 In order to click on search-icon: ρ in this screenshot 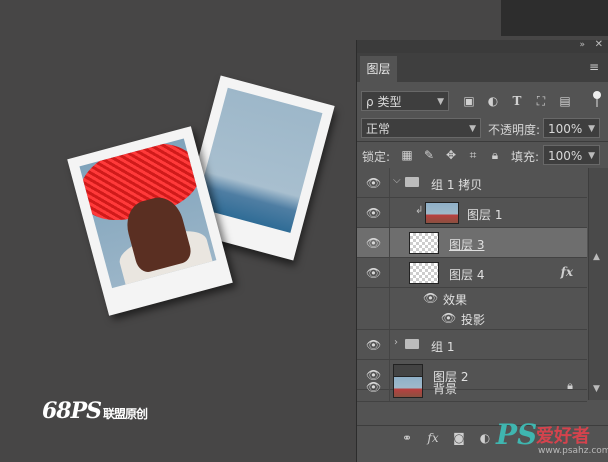, I will do `click(370, 102)`.